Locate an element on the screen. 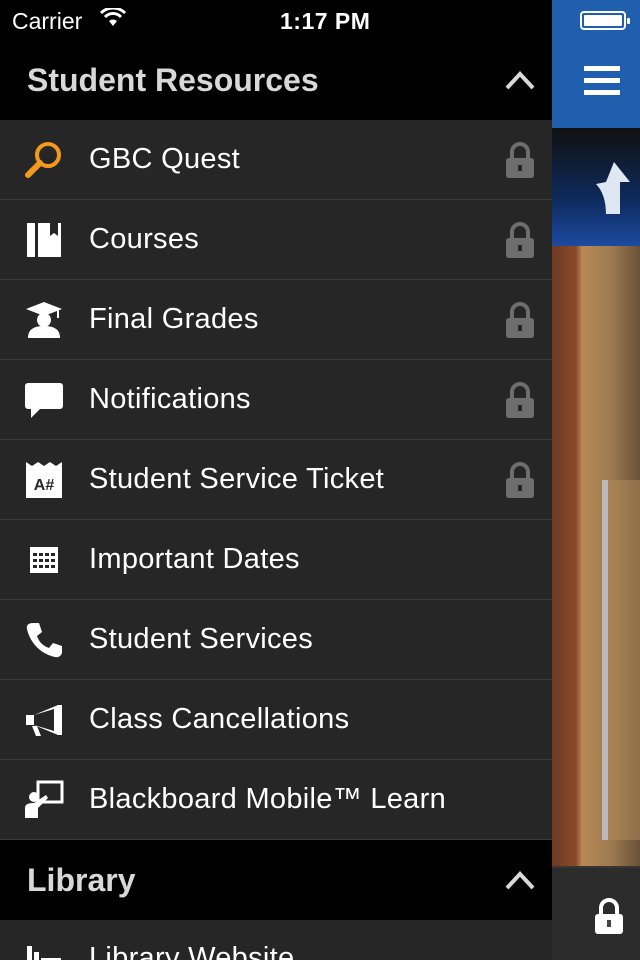 The width and height of the screenshot is (640, 960). speech-bubble-icon is located at coordinates (44, 400).